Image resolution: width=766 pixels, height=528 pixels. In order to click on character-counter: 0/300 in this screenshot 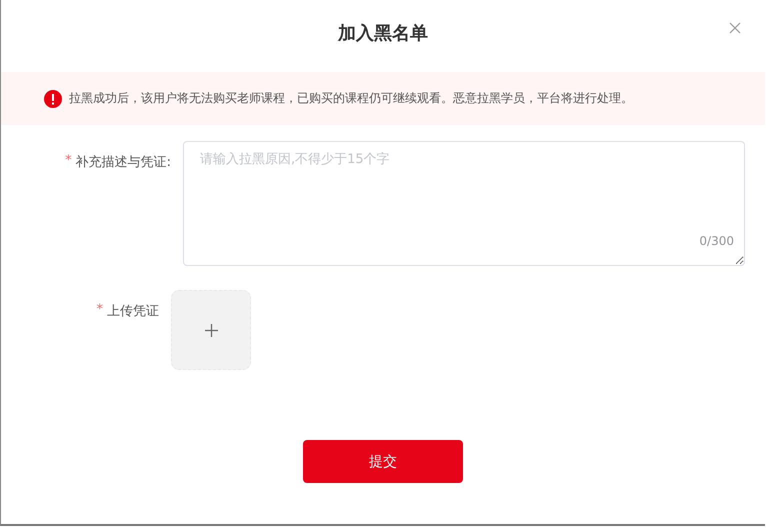, I will do `click(716, 241)`.